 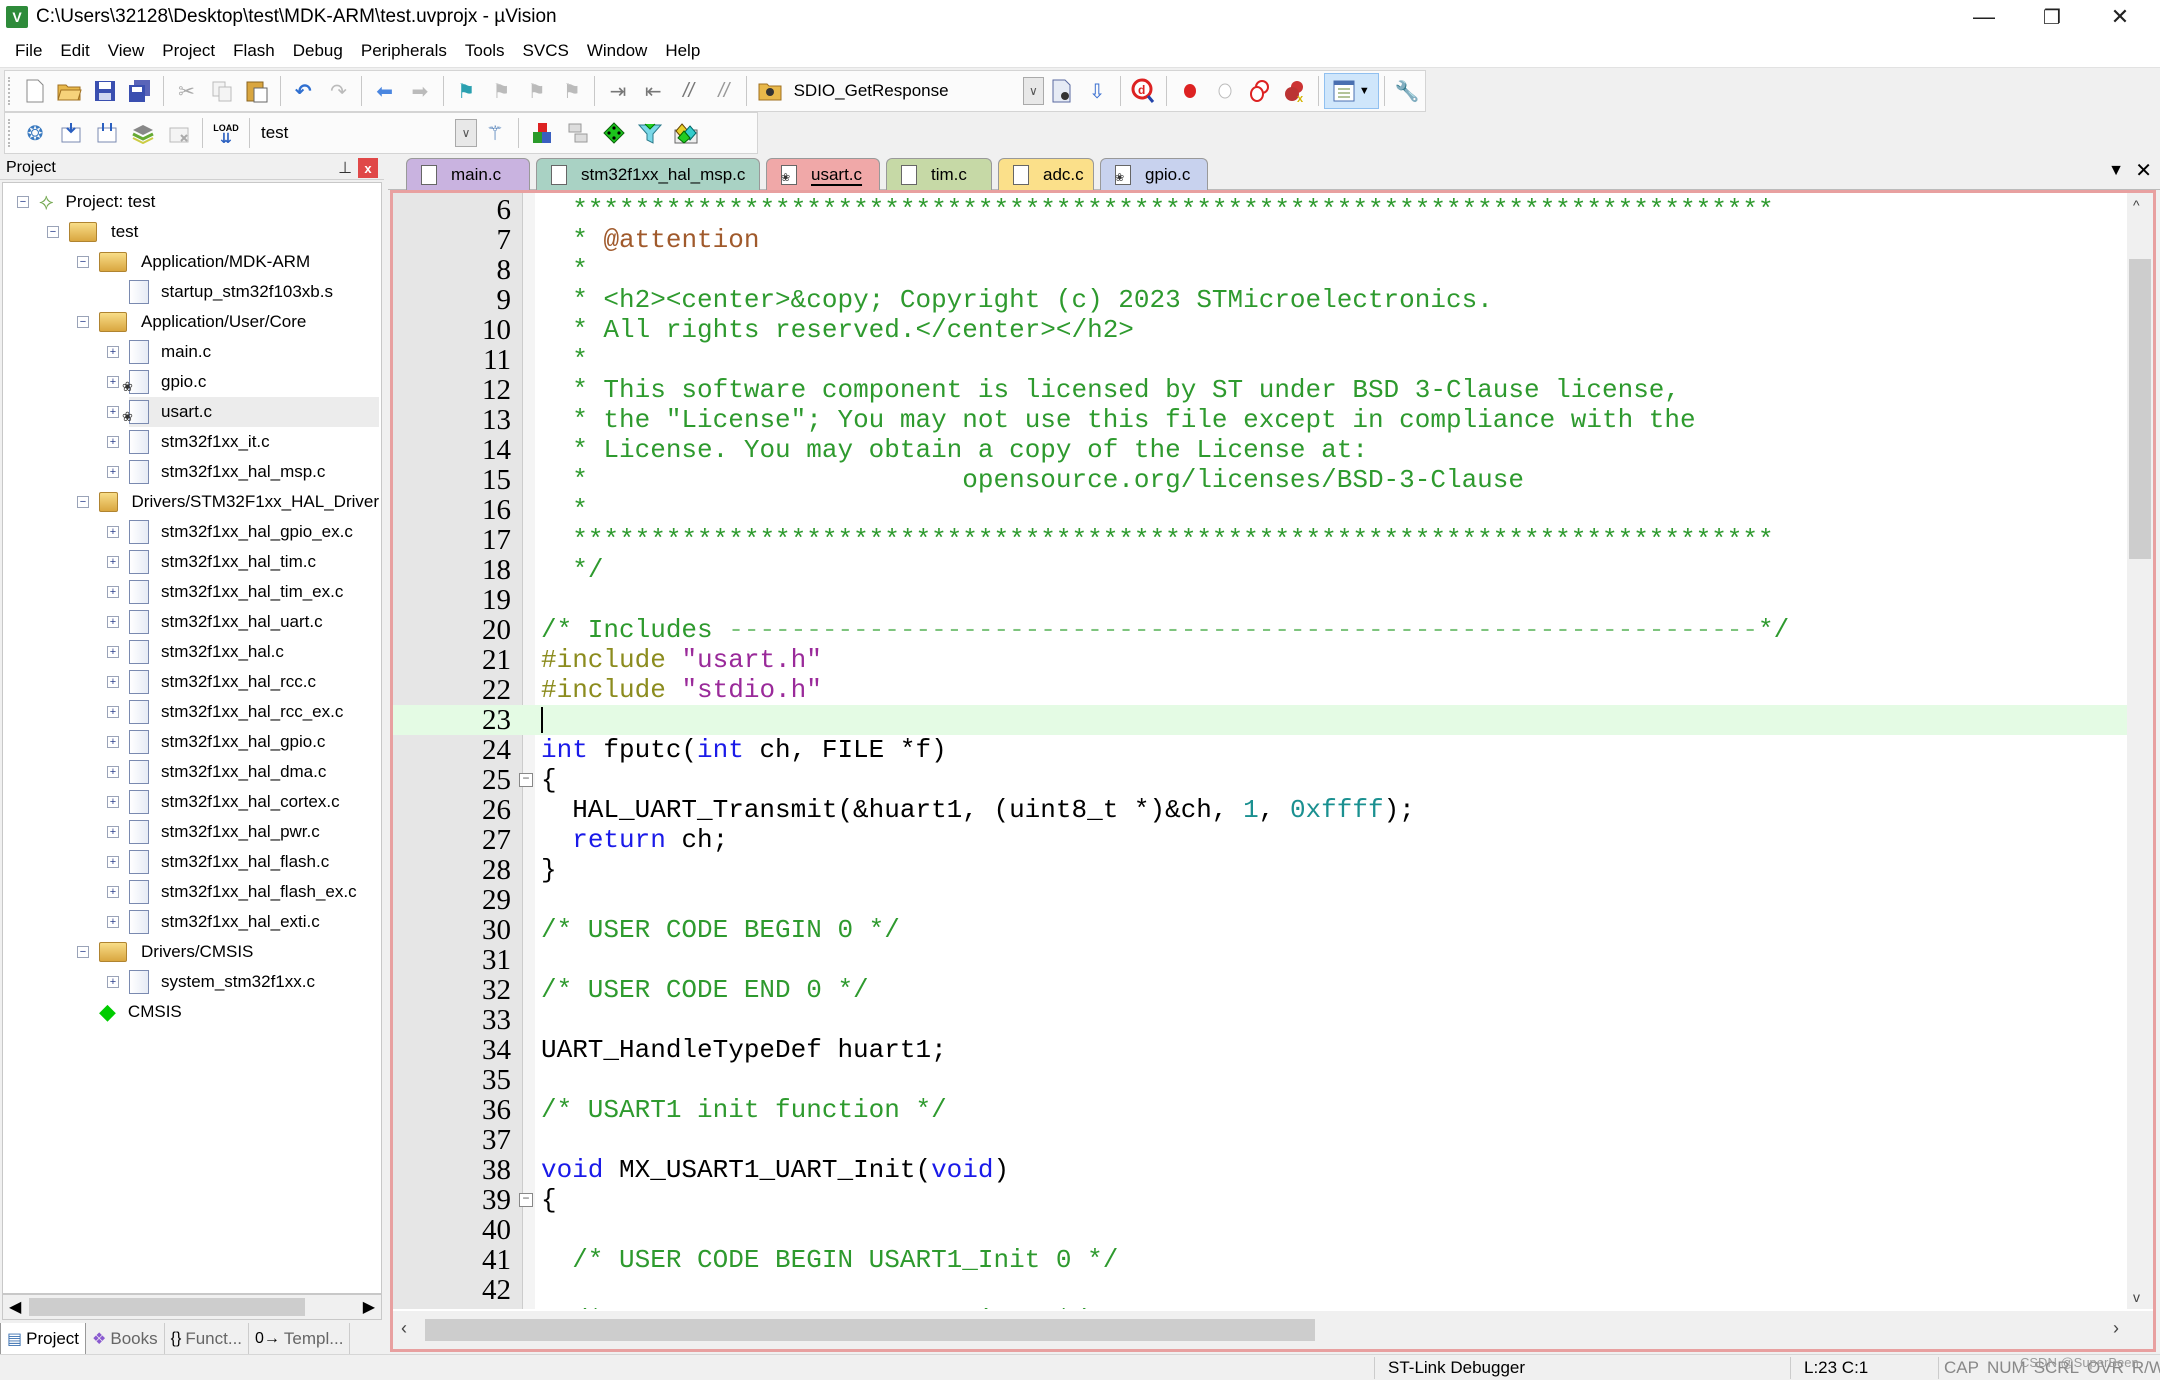 What do you see at coordinates (1263, 1020) in the screenshot?
I see `code-line: 33` at bounding box center [1263, 1020].